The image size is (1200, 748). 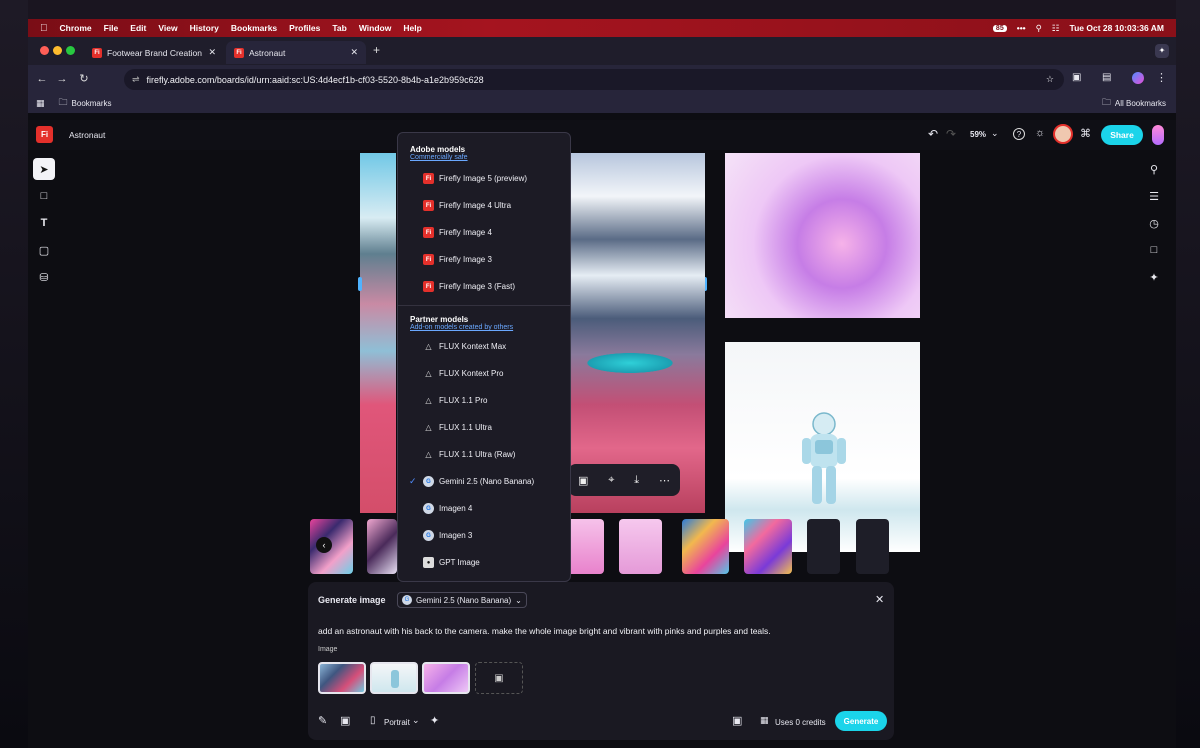 I want to click on more-options-icon: ⋯, so click(x=664, y=480).